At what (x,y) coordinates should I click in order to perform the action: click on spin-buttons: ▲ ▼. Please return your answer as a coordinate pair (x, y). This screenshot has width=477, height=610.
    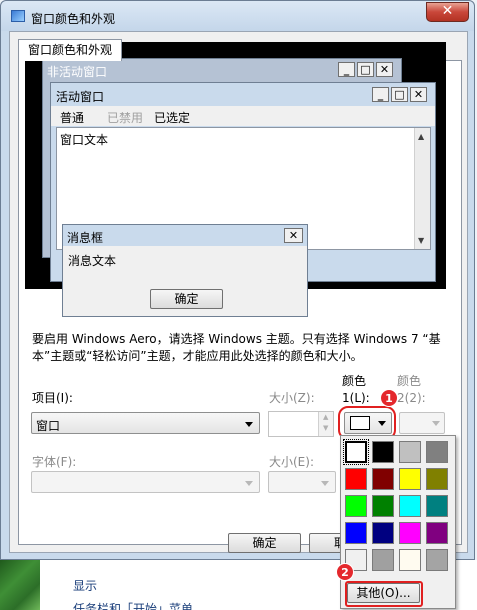
    Looking at the image, I should click on (325, 424).